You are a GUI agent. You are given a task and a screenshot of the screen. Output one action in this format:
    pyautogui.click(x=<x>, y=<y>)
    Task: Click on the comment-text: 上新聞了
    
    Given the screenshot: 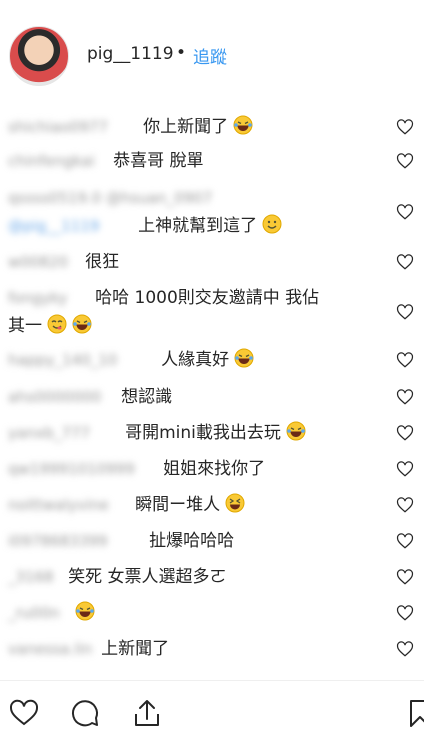 What is the action you would take?
    pyautogui.click(x=135, y=649)
    